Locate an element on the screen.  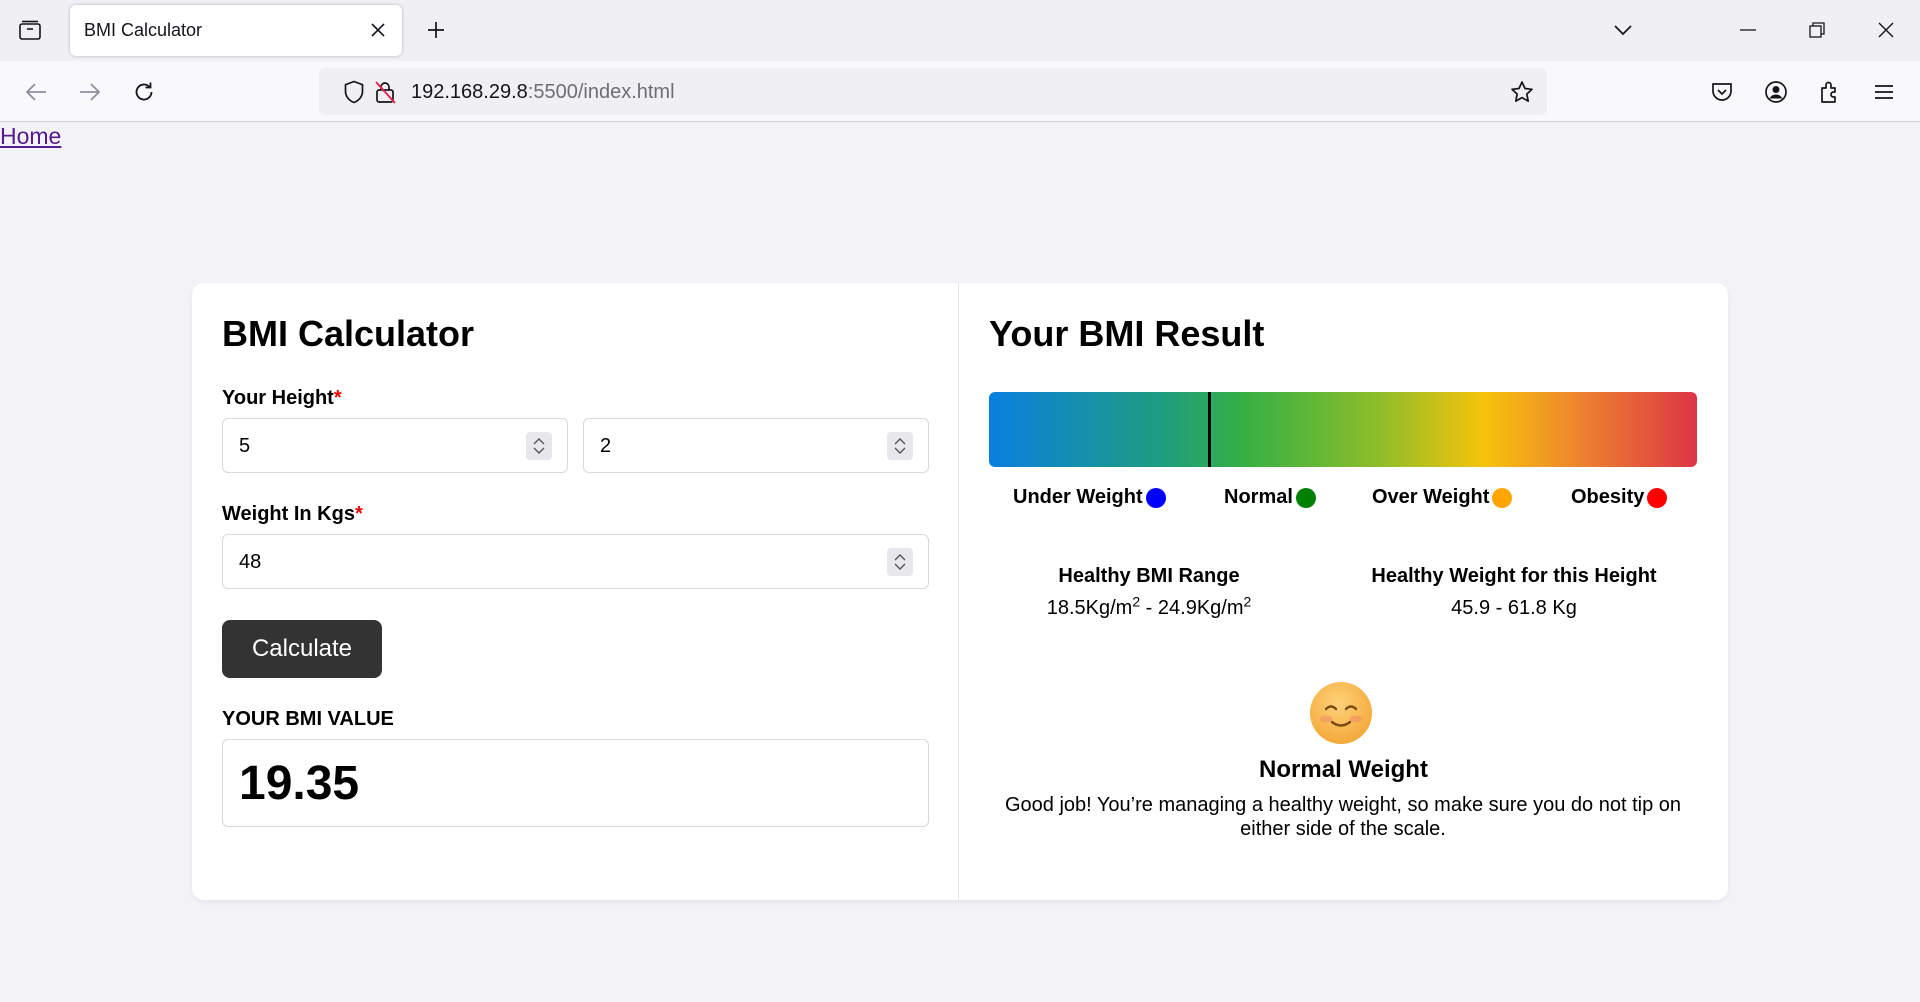
menu-button is located at coordinates (1884, 92).